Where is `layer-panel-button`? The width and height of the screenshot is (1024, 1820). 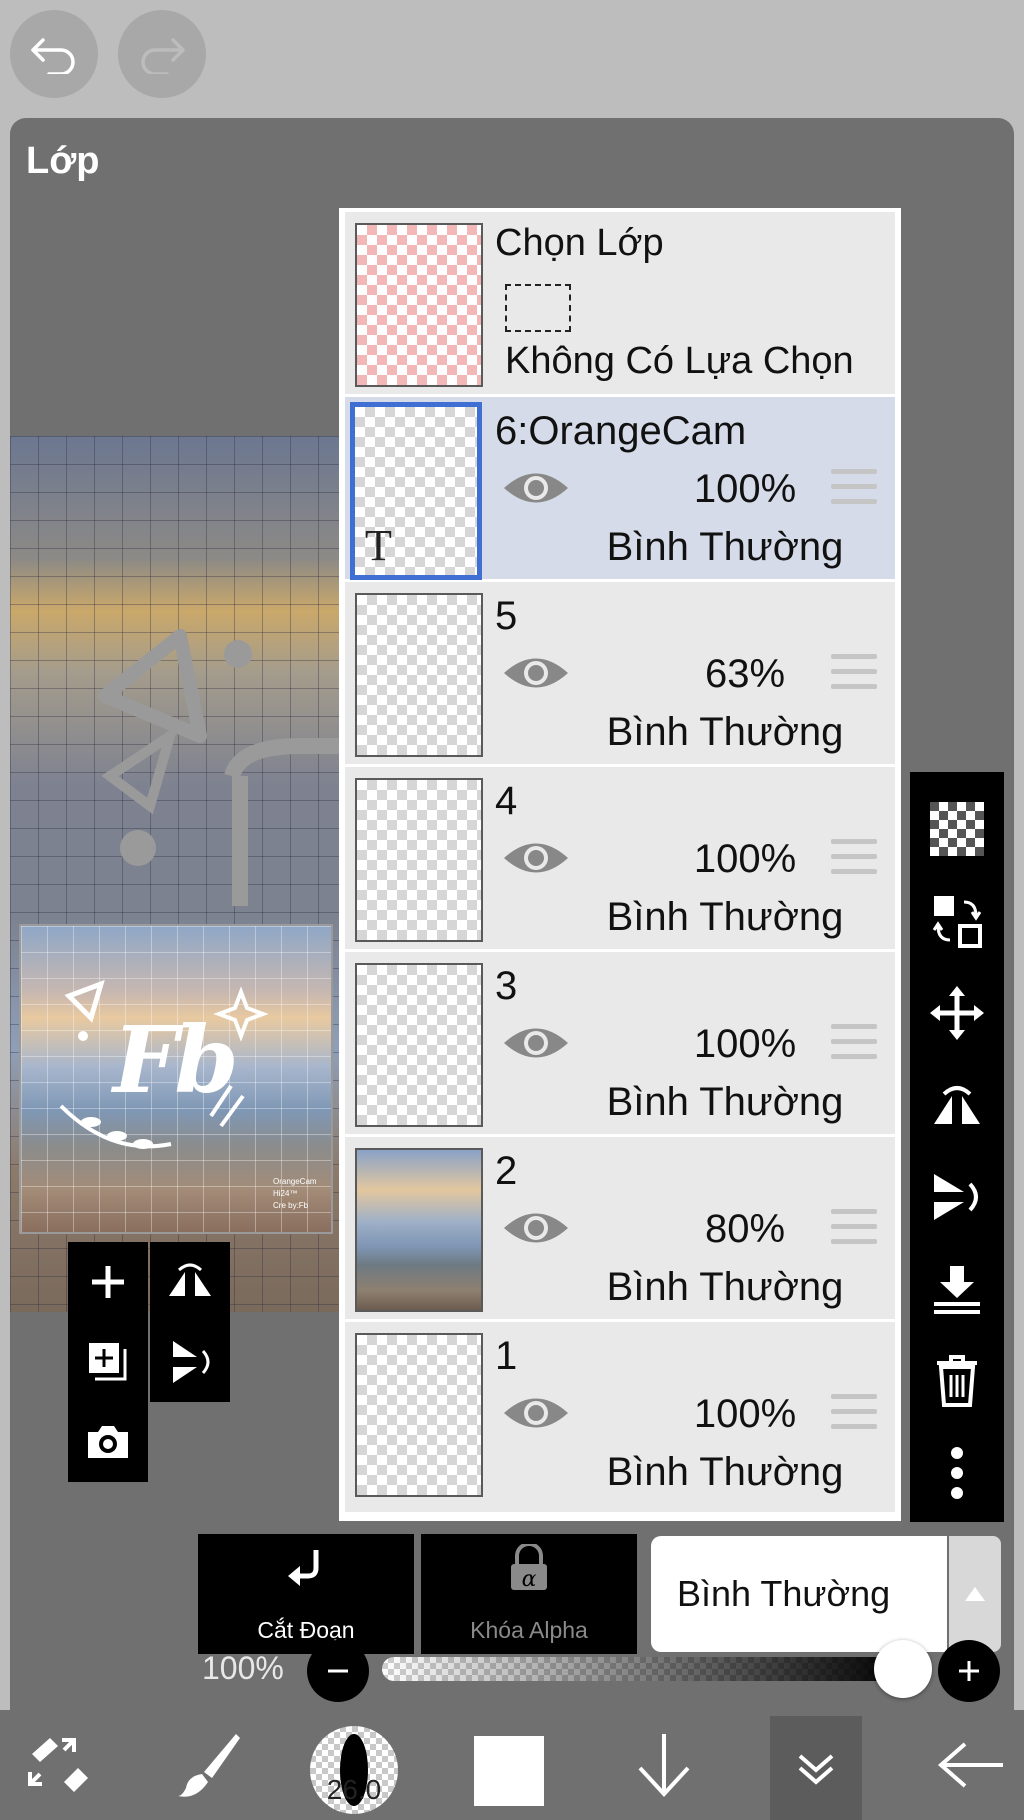
layer-panel-button is located at coordinates (816, 1768).